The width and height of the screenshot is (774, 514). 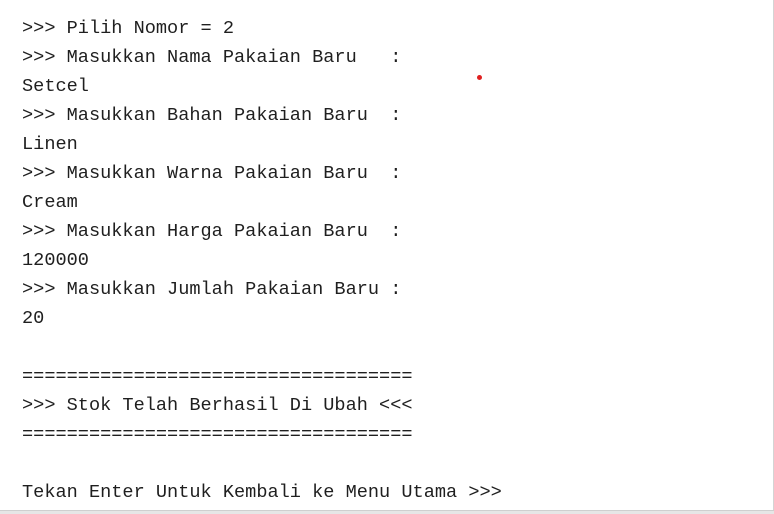 What do you see at coordinates (128, 28) in the screenshot?
I see `prompt-pilih-nomor: >>> Pilih Nomor = 2` at bounding box center [128, 28].